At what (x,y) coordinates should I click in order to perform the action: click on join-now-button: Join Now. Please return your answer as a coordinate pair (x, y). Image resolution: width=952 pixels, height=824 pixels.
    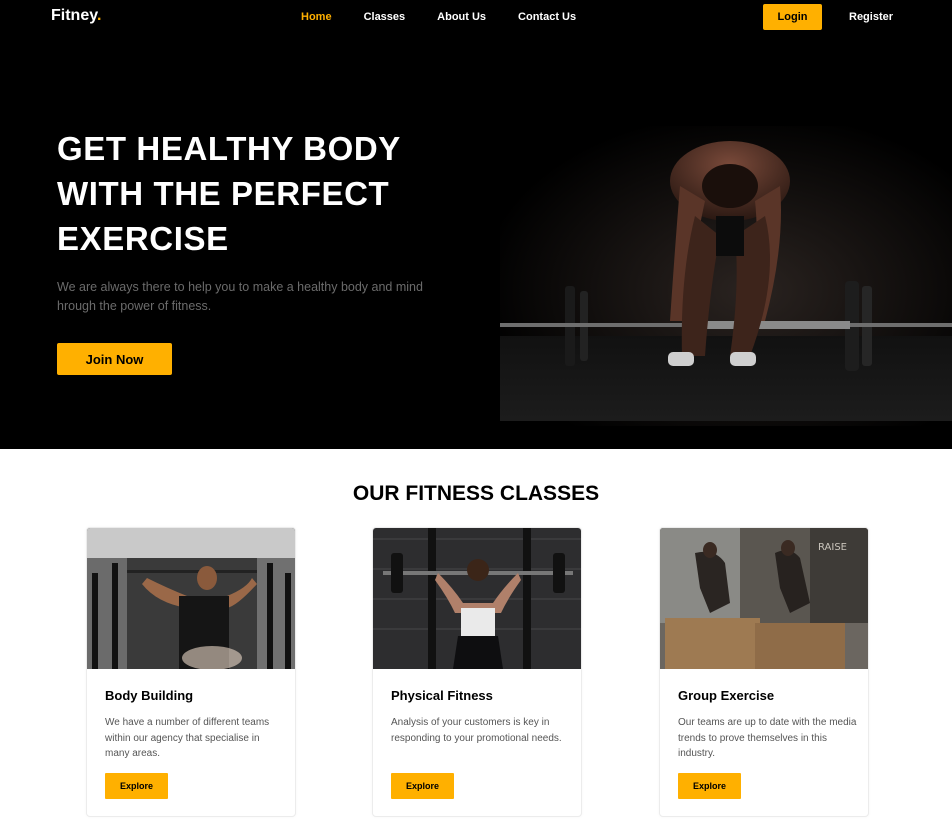
    Looking at the image, I should click on (114, 359).